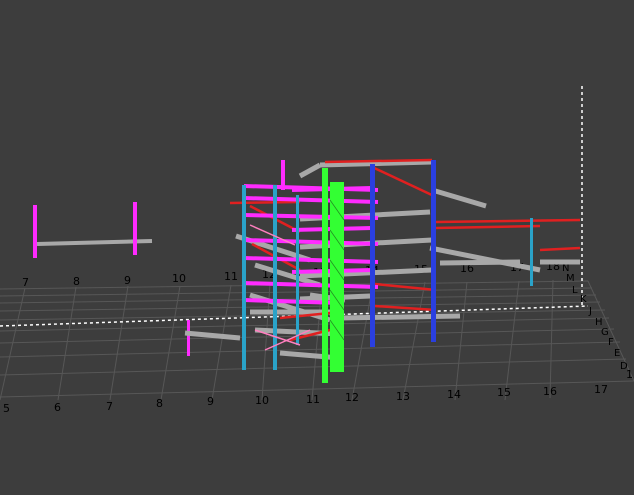 The width and height of the screenshot is (634, 495). I want to click on grid-label: 17, so click(601, 389).